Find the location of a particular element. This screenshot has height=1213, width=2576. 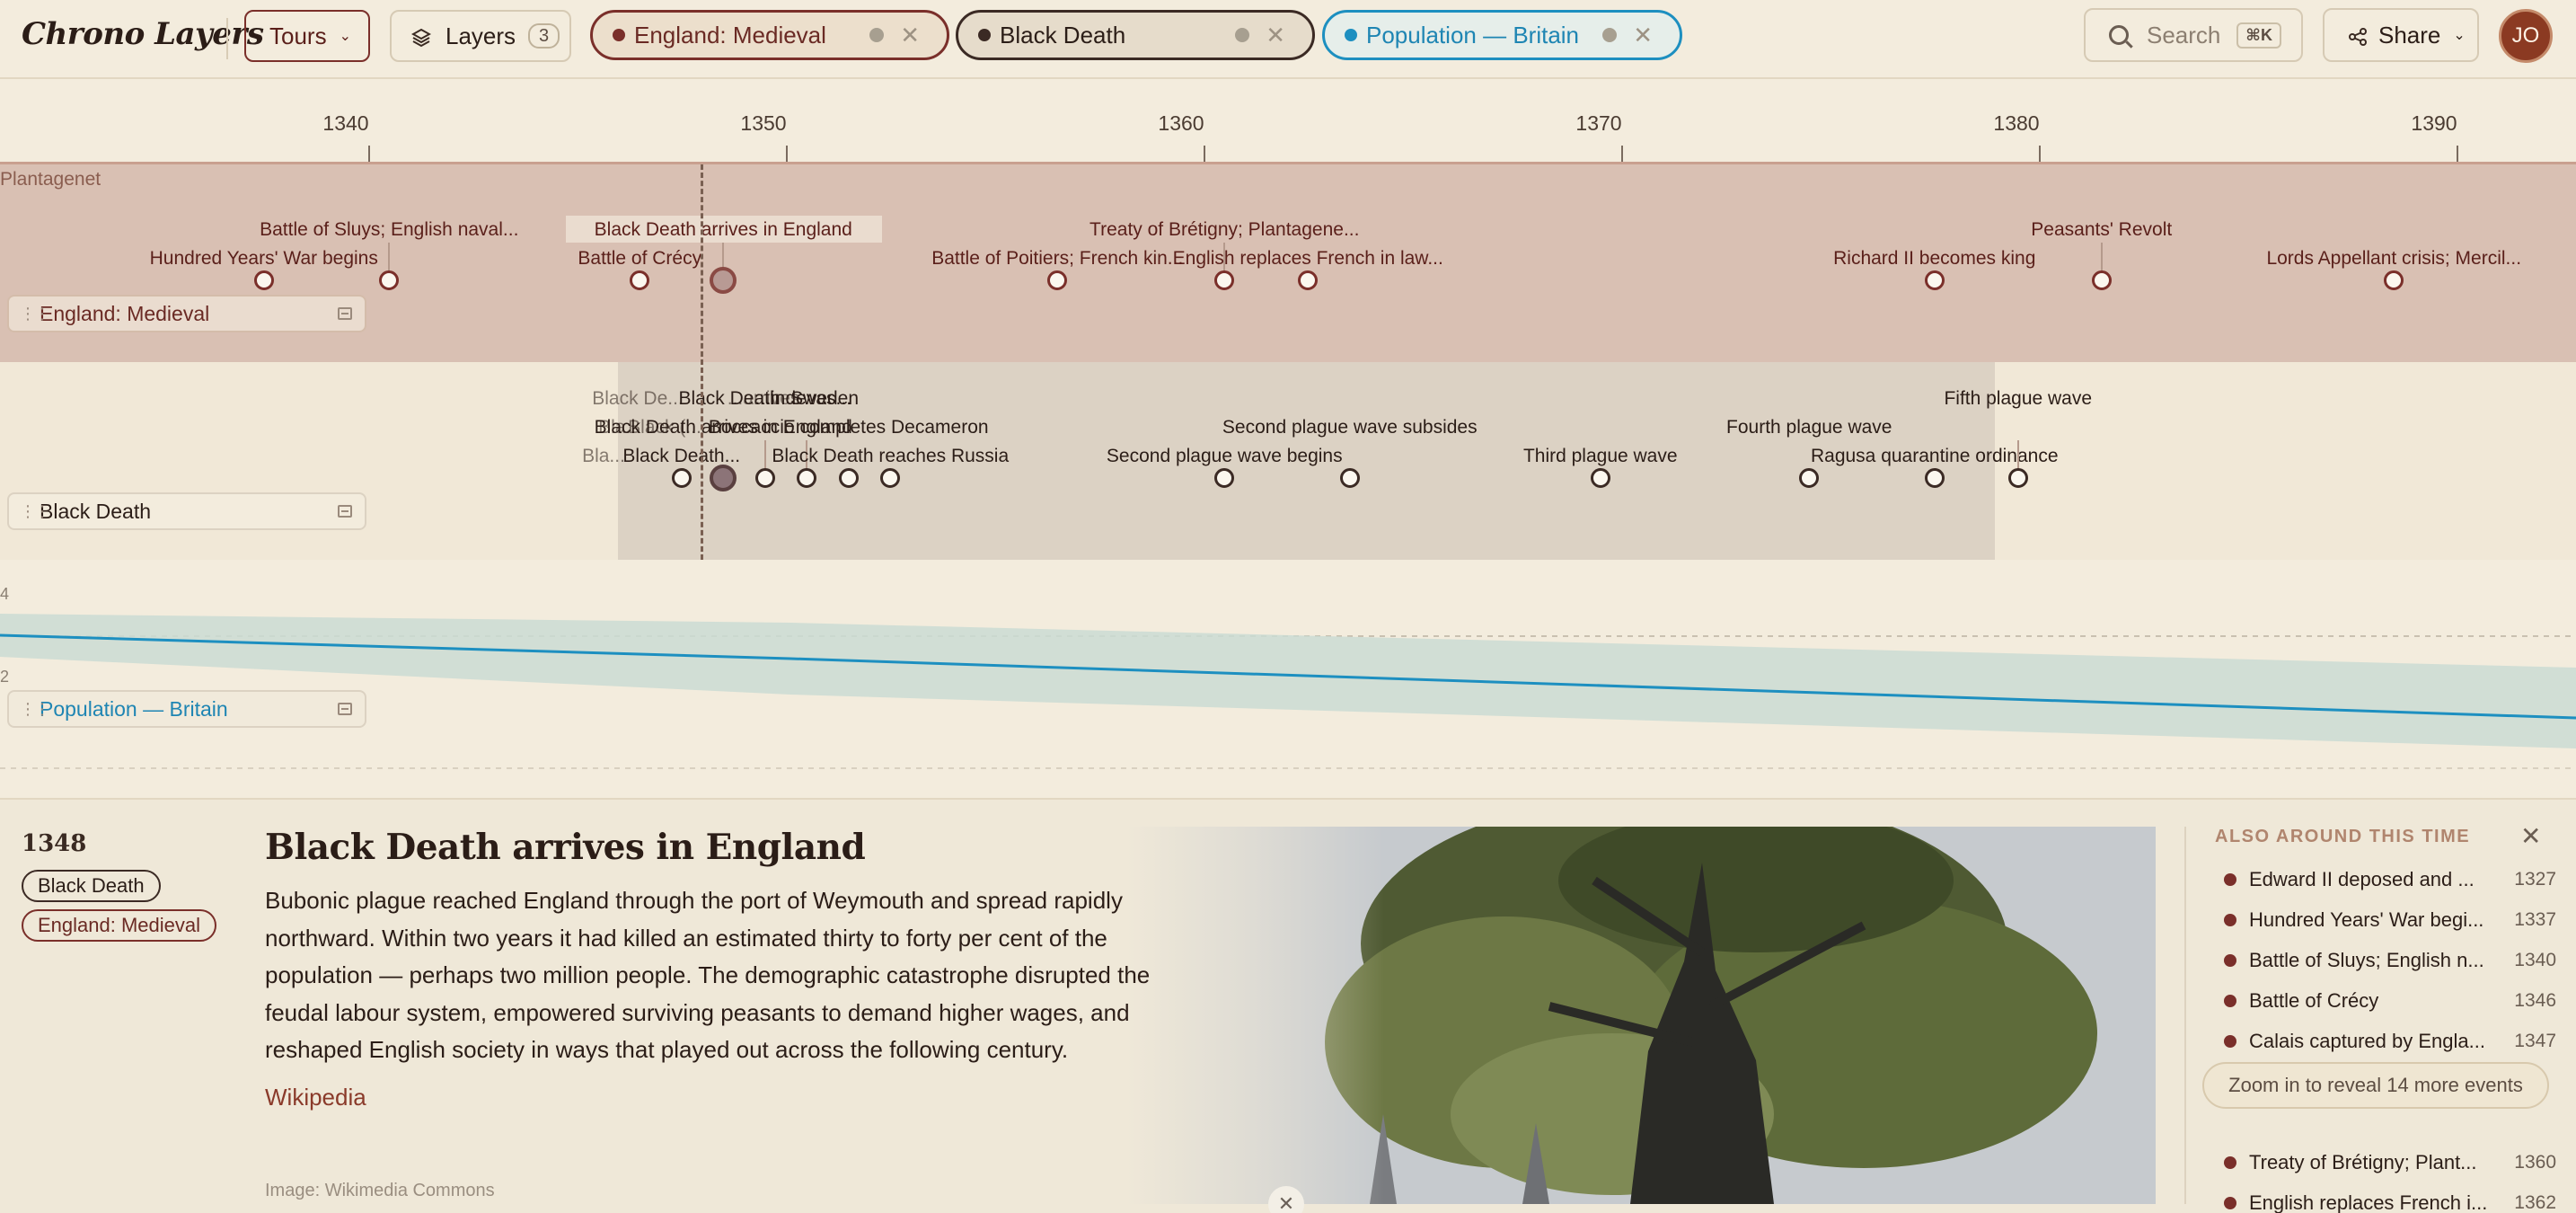

share-icon is located at coordinates (2358, 35).